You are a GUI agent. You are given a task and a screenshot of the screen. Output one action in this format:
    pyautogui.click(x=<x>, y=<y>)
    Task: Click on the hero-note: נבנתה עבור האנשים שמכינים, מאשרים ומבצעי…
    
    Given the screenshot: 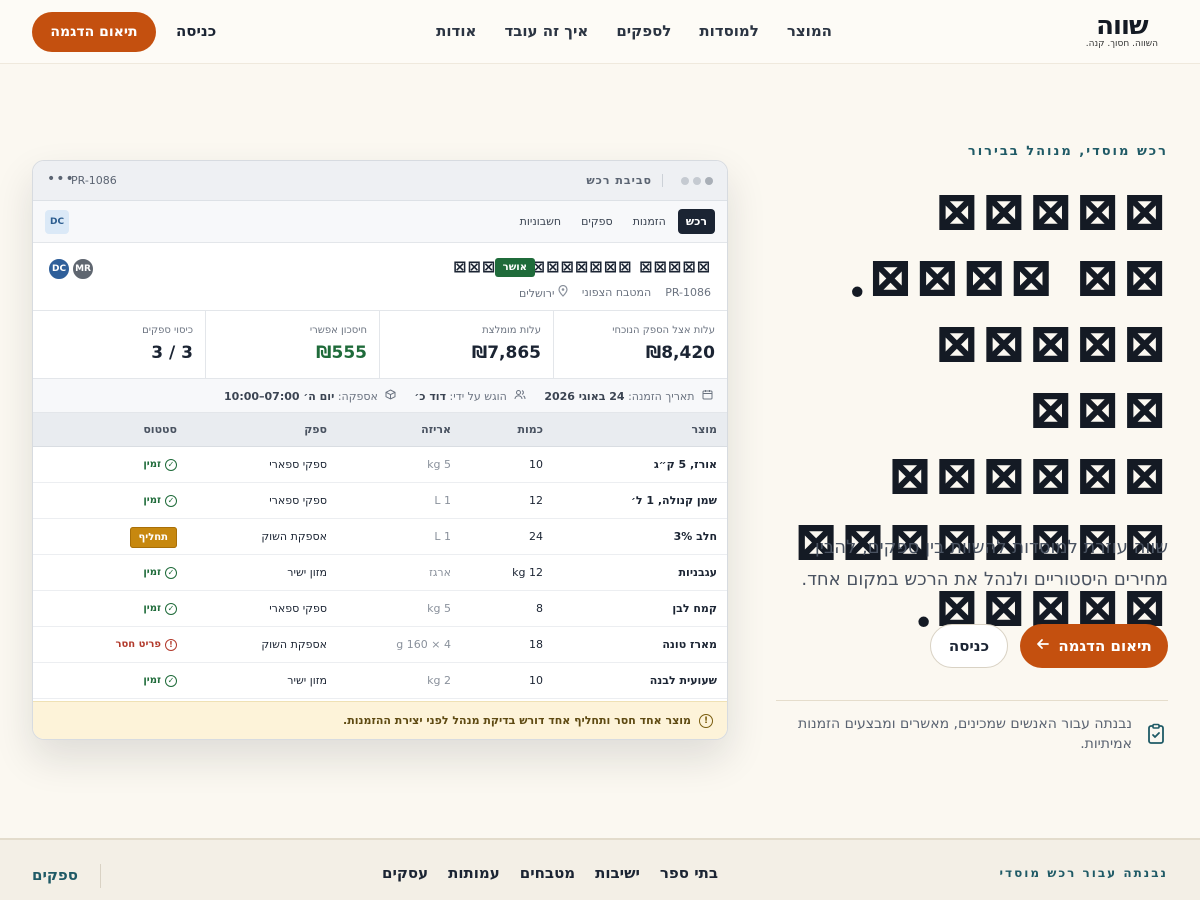 What is the action you would take?
    pyautogui.click(x=978, y=734)
    